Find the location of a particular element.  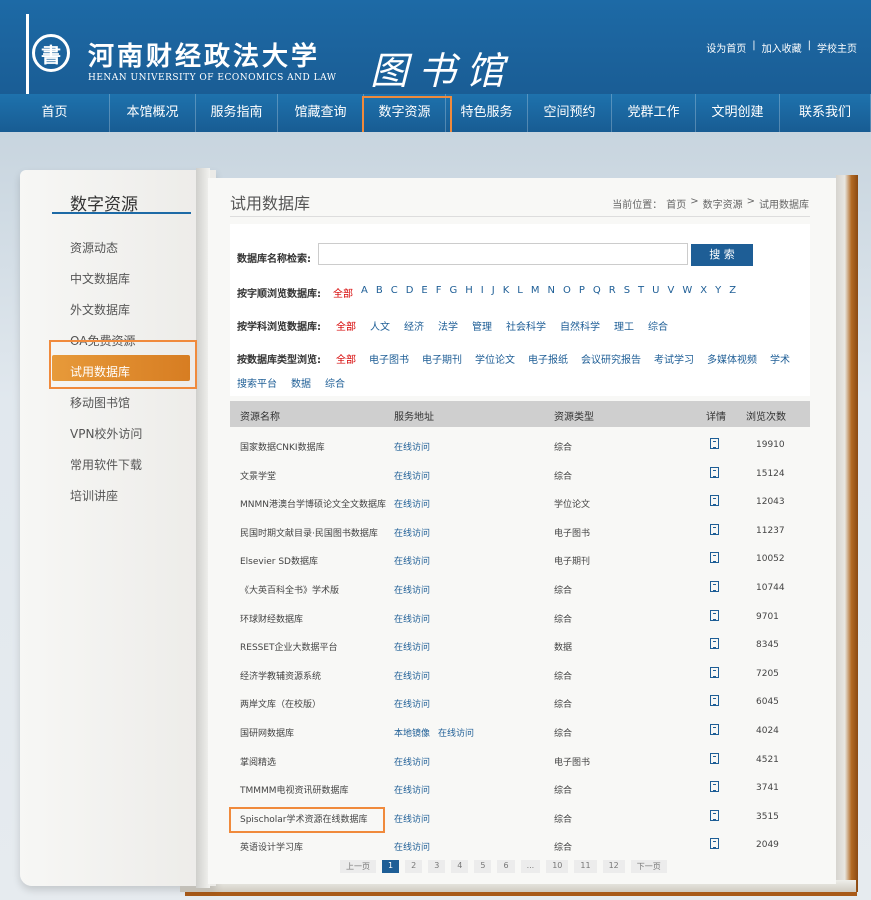

filter-option: 搜索平台 is located at coordinates (257, 382).